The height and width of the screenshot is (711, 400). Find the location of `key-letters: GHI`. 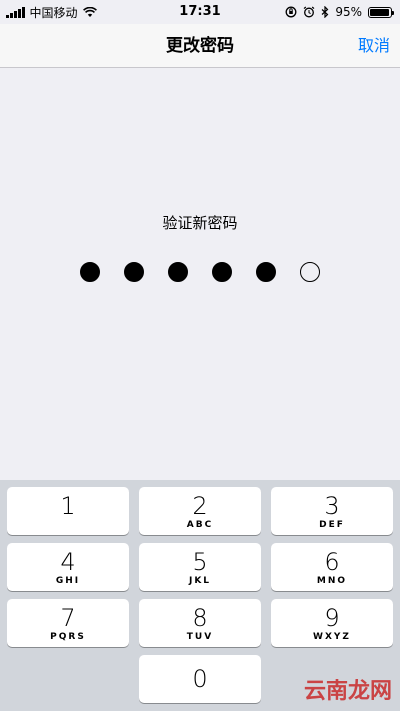

key-letters: GHI is located at coordinates (68, 581).